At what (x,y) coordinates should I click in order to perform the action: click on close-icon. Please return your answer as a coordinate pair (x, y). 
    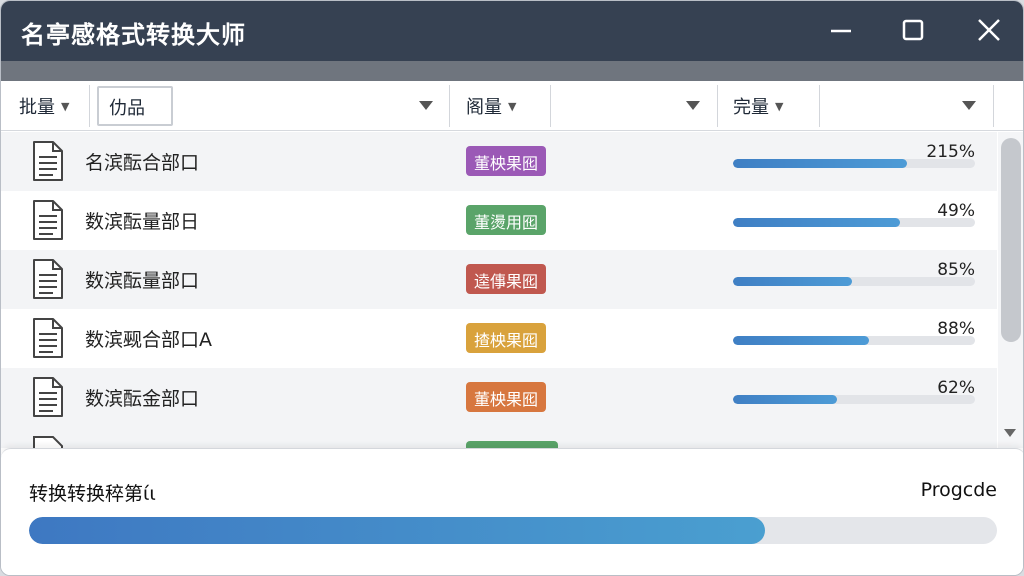
    Looking at the image, I should click on (989, 30).